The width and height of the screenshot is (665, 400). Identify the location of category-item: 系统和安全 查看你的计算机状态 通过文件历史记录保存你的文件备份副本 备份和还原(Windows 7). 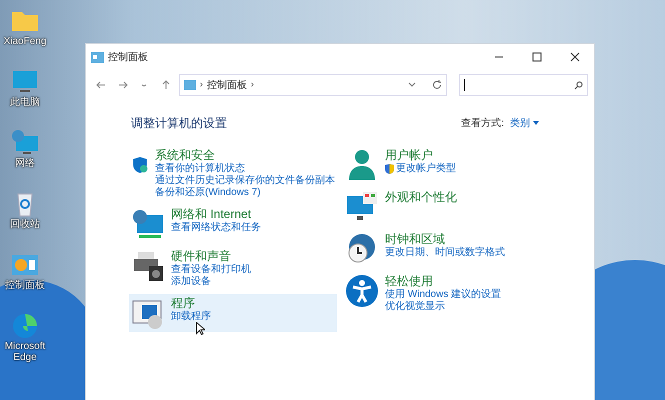
(233, 173).